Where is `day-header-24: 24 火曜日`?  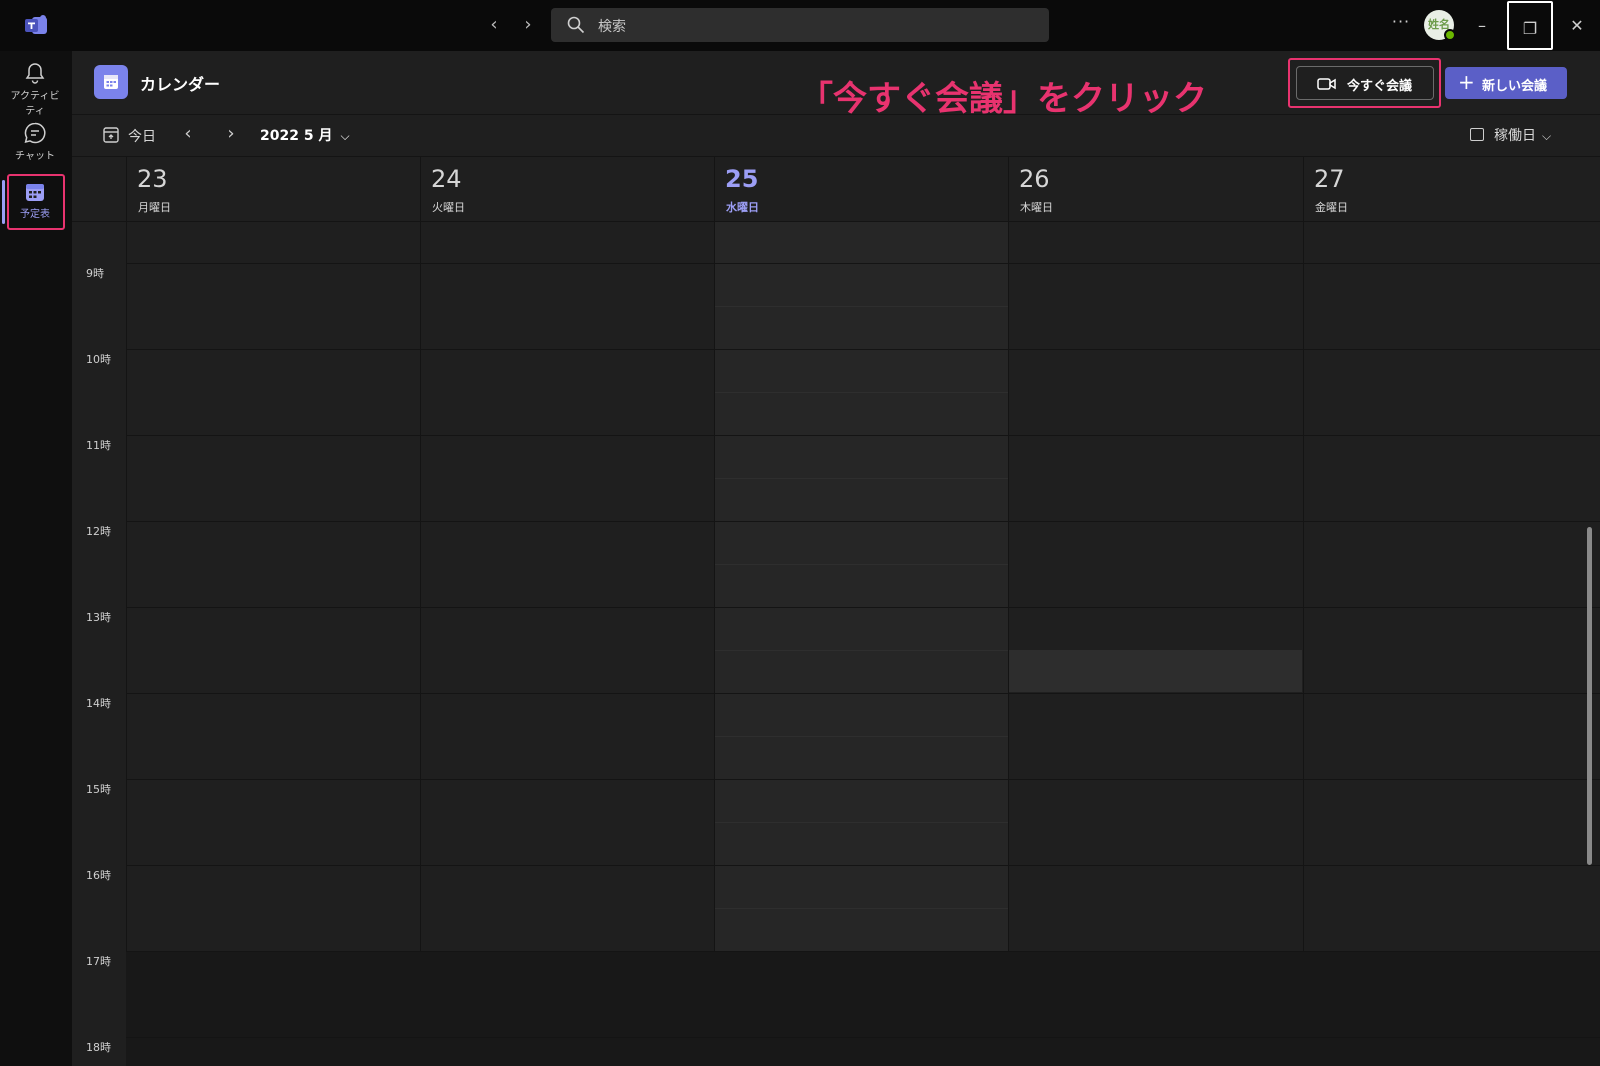 day-header-24: 24 火曜日 is located at coordinates (567, 189).